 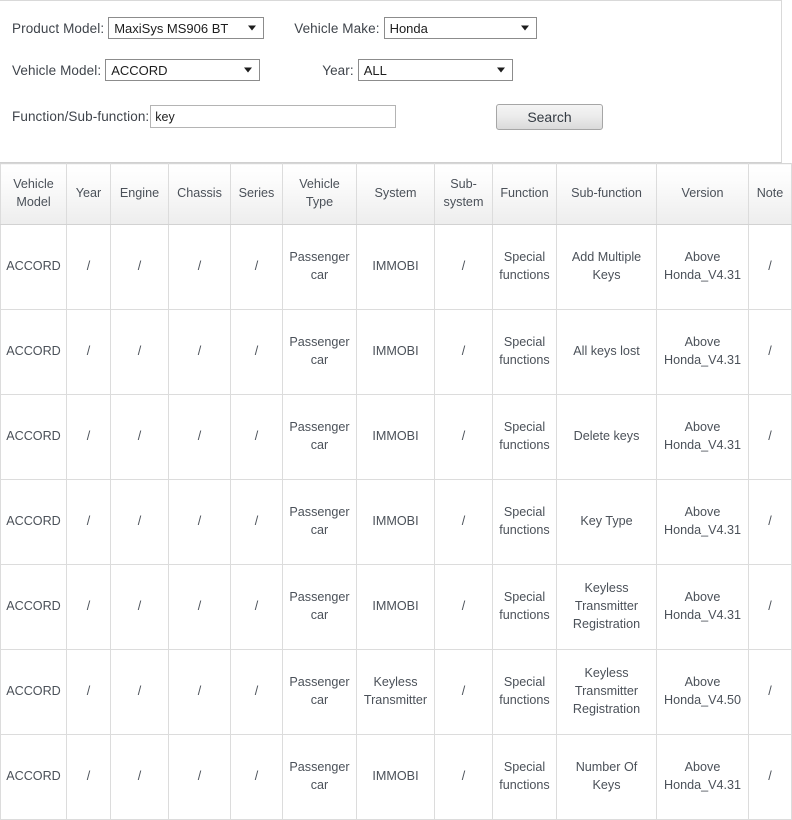 I want to click on year-select: ALL, so click(x=435, y=70).